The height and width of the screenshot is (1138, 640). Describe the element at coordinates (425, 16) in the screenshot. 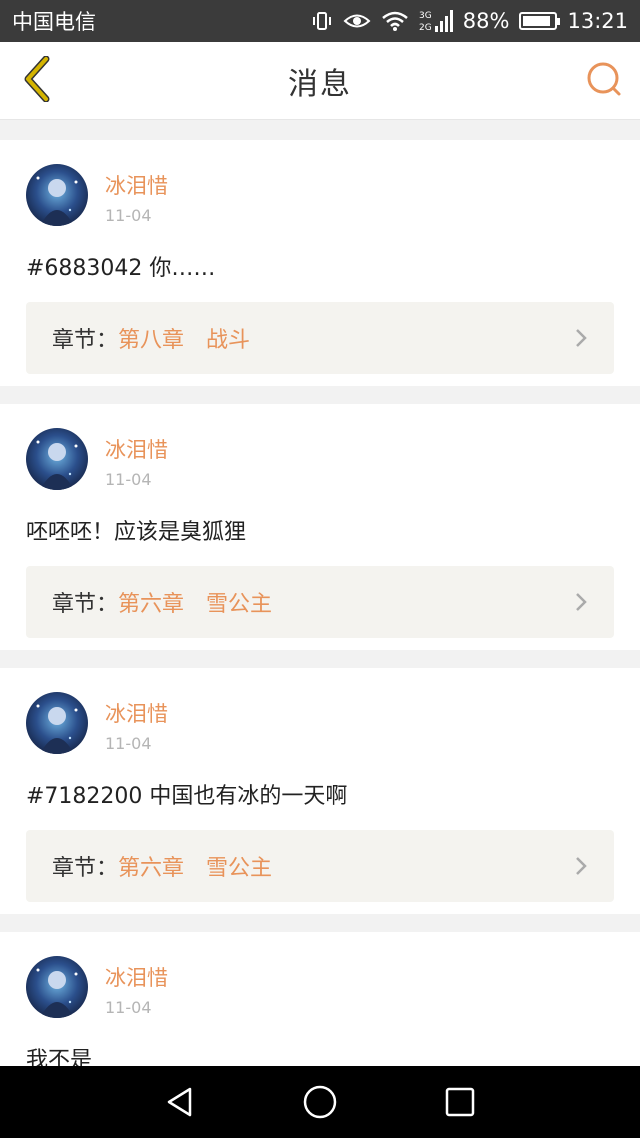

I see `svg-text: 3G` at that location.